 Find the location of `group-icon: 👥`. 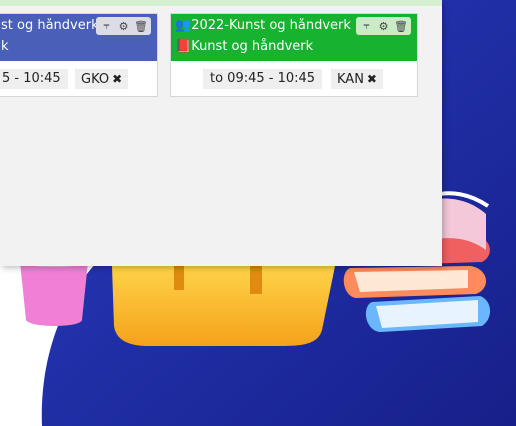

group-icon: 👥 is located at coordinates (183, 25).